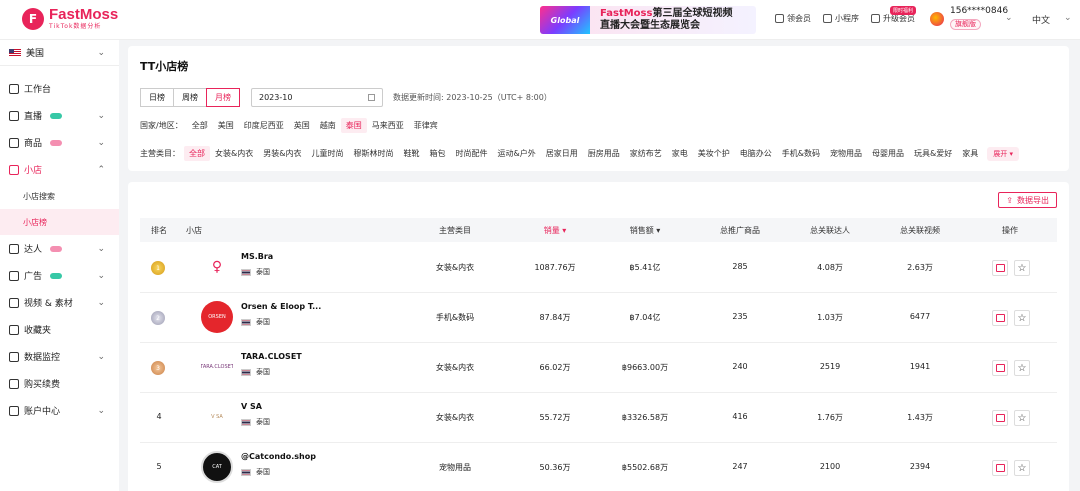 This screenshot has width=1080, height=491. I want to click on calendar-icon, so click(371, 97).